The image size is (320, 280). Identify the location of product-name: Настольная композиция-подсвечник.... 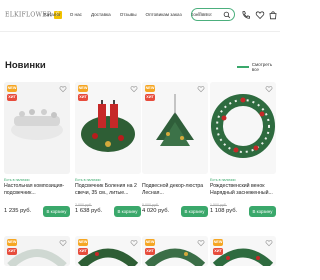
(37, 189).